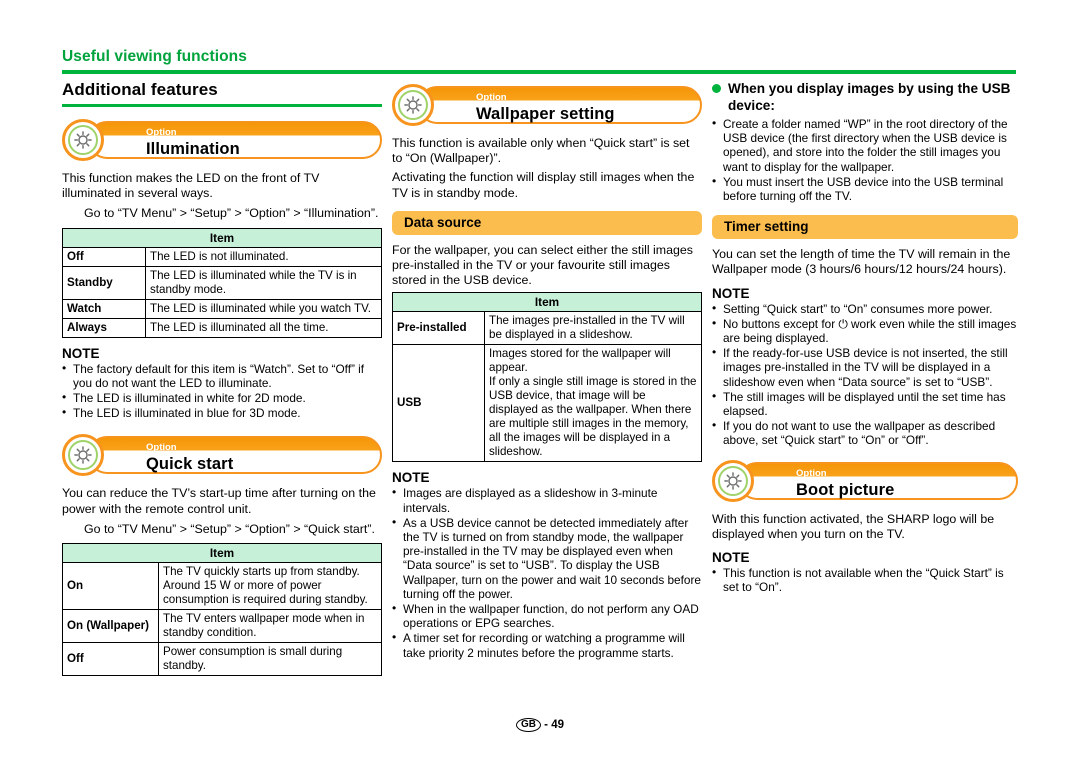 This screenshot has width=1080, height=763. I want to click on table-cell-key: Watch, so click(104, 308).